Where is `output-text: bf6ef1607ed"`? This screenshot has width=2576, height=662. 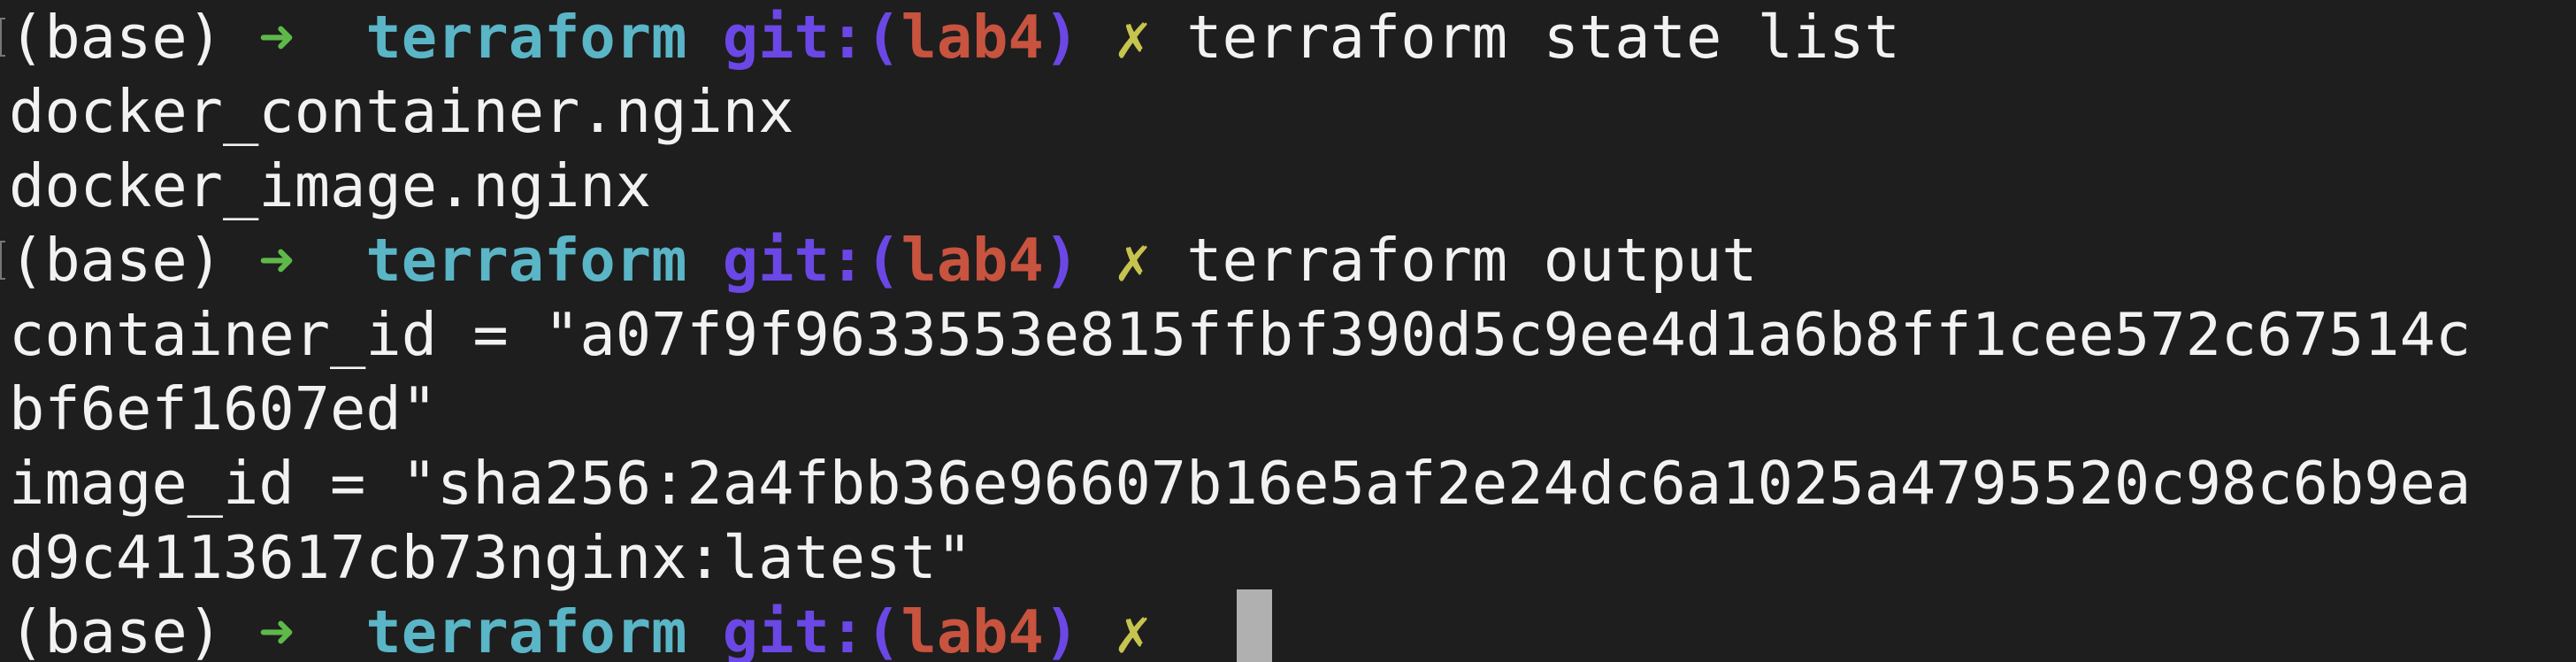
output-text: bf6ef1607ed" is located at coordinates (223, 408).